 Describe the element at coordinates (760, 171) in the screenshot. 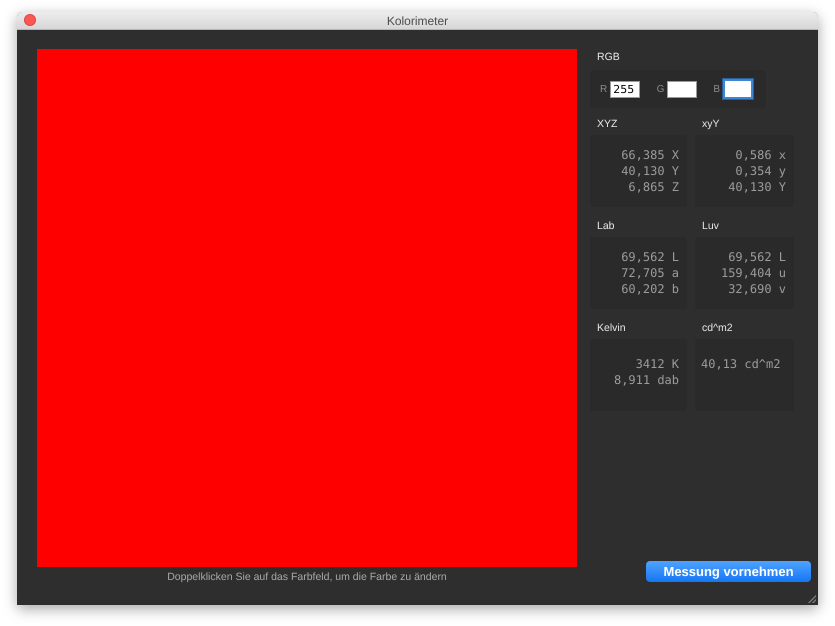

I see `value-text: 0,354 y` at that location.